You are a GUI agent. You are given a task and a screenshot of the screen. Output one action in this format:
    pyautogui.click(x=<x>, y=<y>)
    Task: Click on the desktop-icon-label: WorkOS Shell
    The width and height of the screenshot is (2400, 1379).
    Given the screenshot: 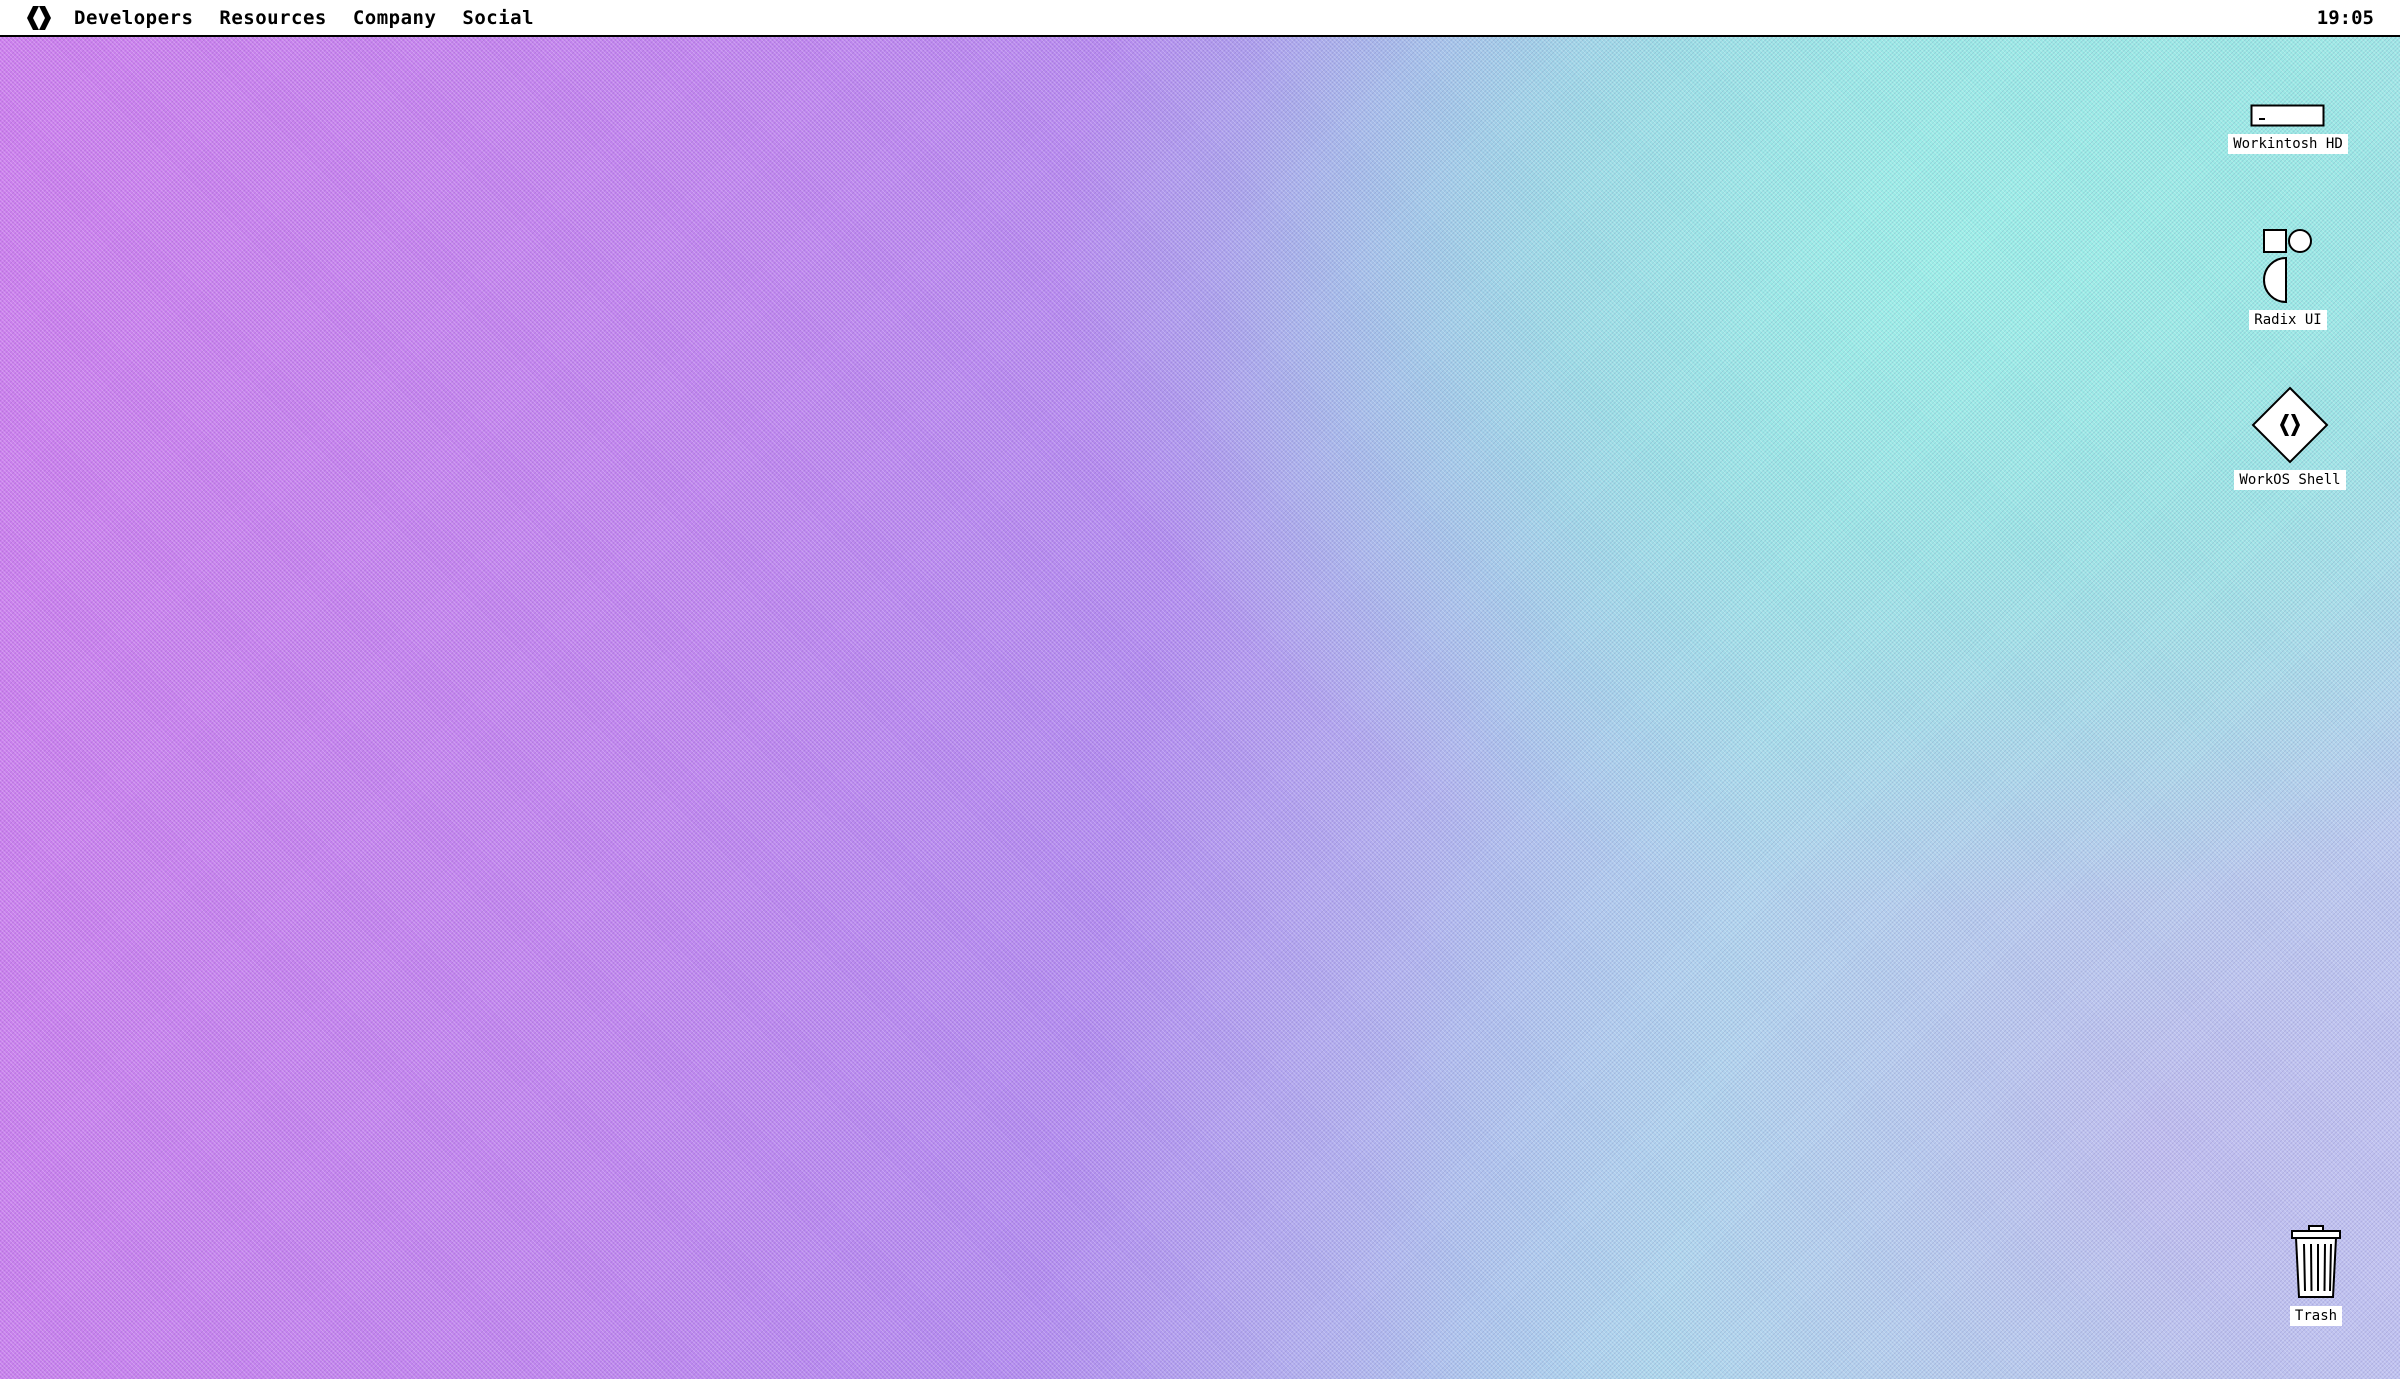 What is the action you would take?
    pyautogui.click(x=2290, y=480)
    